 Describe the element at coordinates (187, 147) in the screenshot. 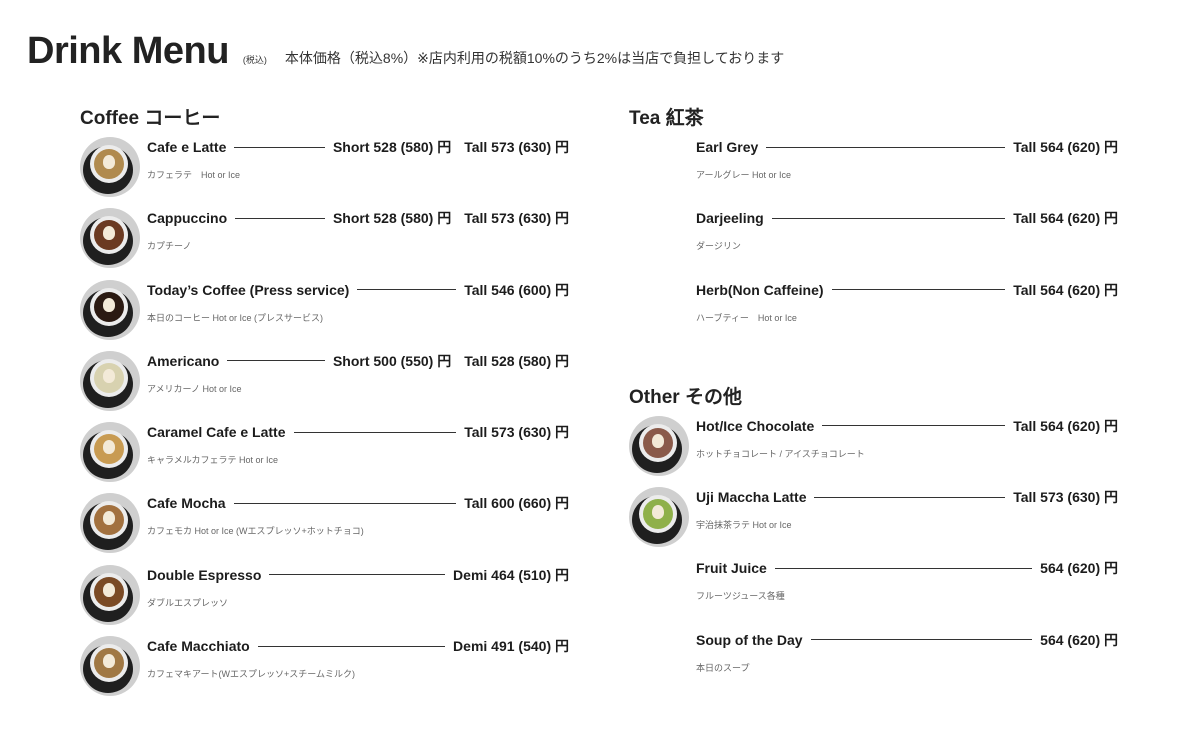

I see `menu-item-name: Cafe e Latte` at that location.